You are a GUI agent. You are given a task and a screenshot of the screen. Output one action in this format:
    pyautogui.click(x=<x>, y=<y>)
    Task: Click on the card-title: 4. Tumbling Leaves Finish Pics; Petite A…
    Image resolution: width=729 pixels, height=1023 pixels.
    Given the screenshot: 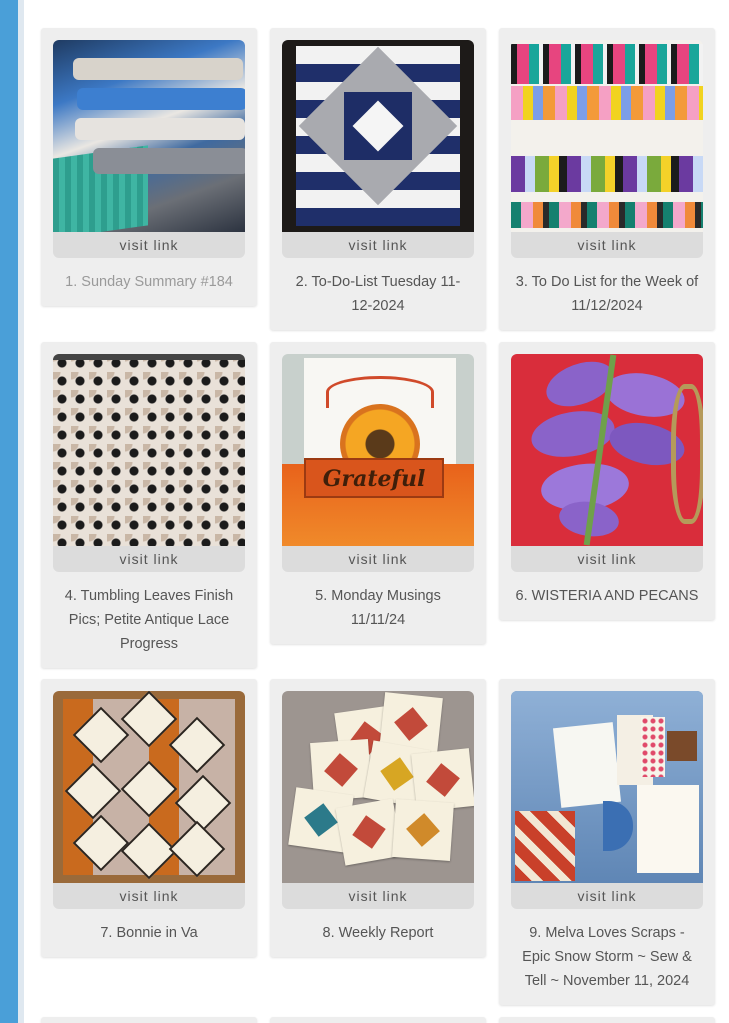 What is the action you would take?
    pyautogui.click(x=149, y=620)
    